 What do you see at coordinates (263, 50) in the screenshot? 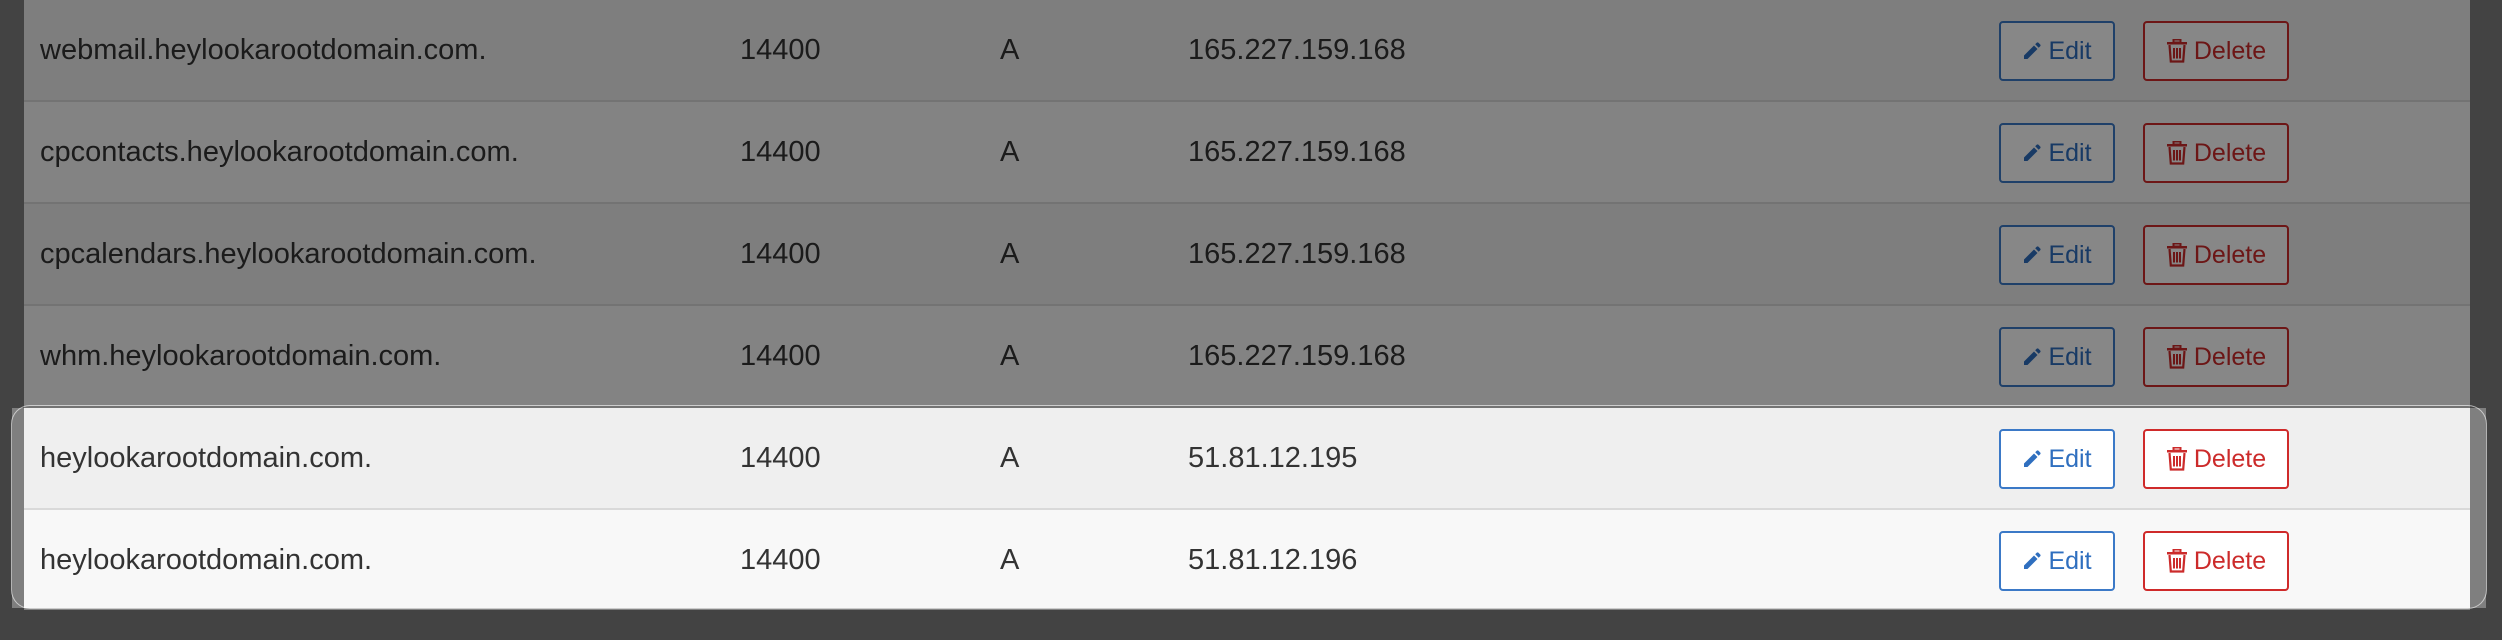
I see `record-name: webmail.heylookarootdomain.com.` at bounding box center [263, 50].